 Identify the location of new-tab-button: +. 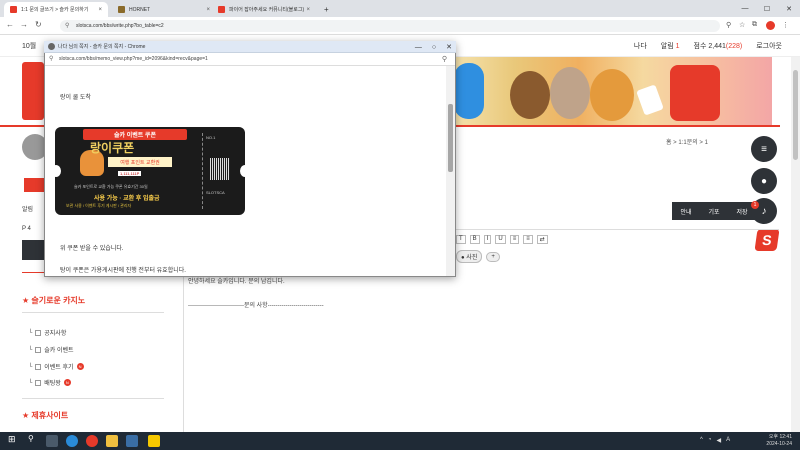
(326, 9).